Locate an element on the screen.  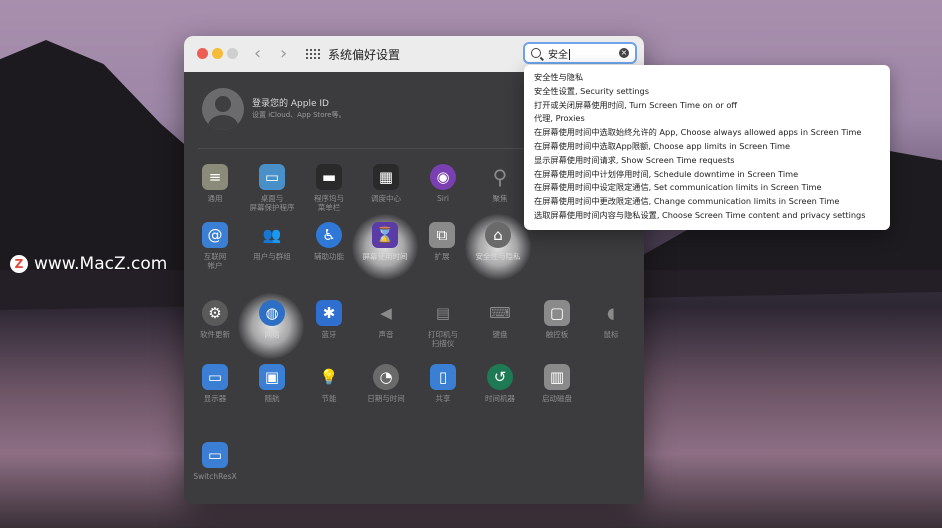
watermark: Z www.MacZ.com is located at coordinates (88, 264).